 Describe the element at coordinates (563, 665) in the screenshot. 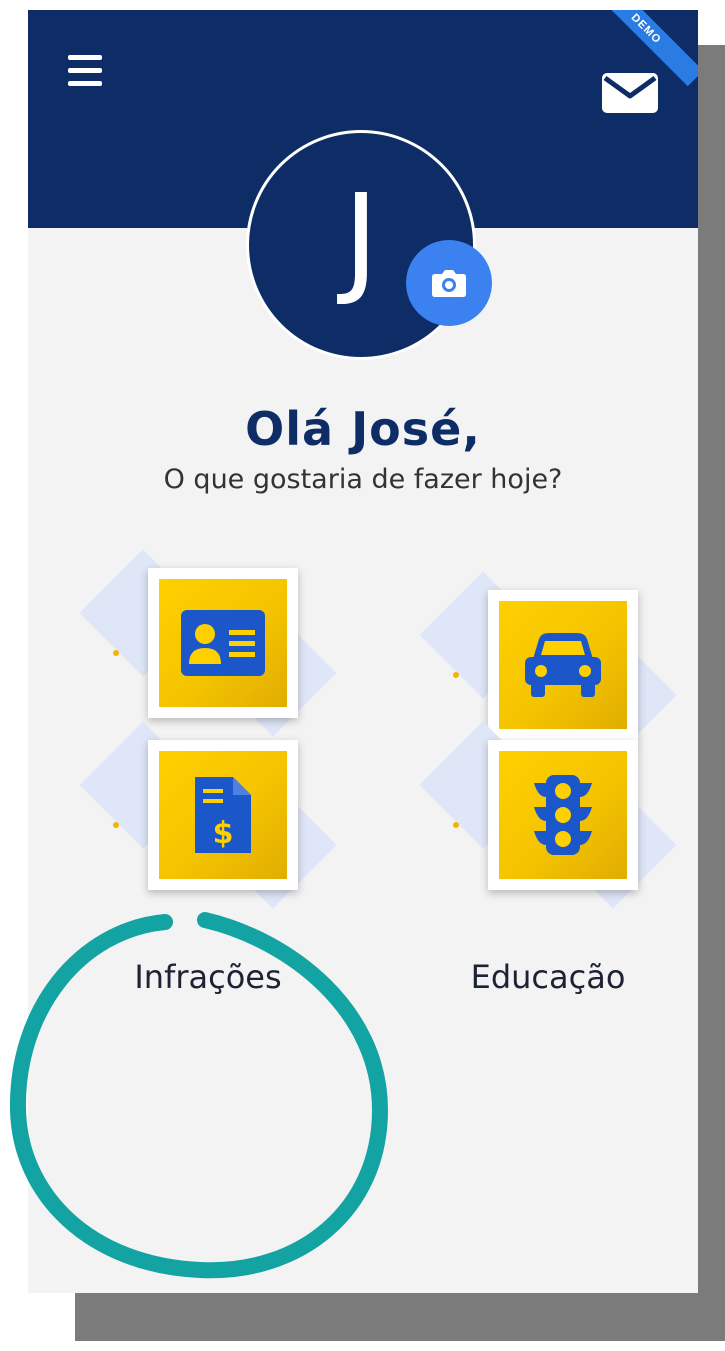

I see `car-icon` at that location.